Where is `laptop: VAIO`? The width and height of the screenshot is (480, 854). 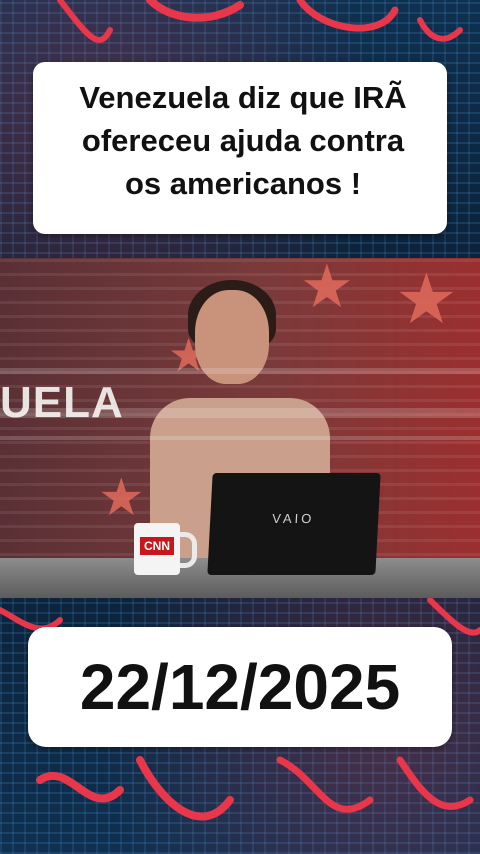
laptop: VAIO is located at coordinates (294, 524).